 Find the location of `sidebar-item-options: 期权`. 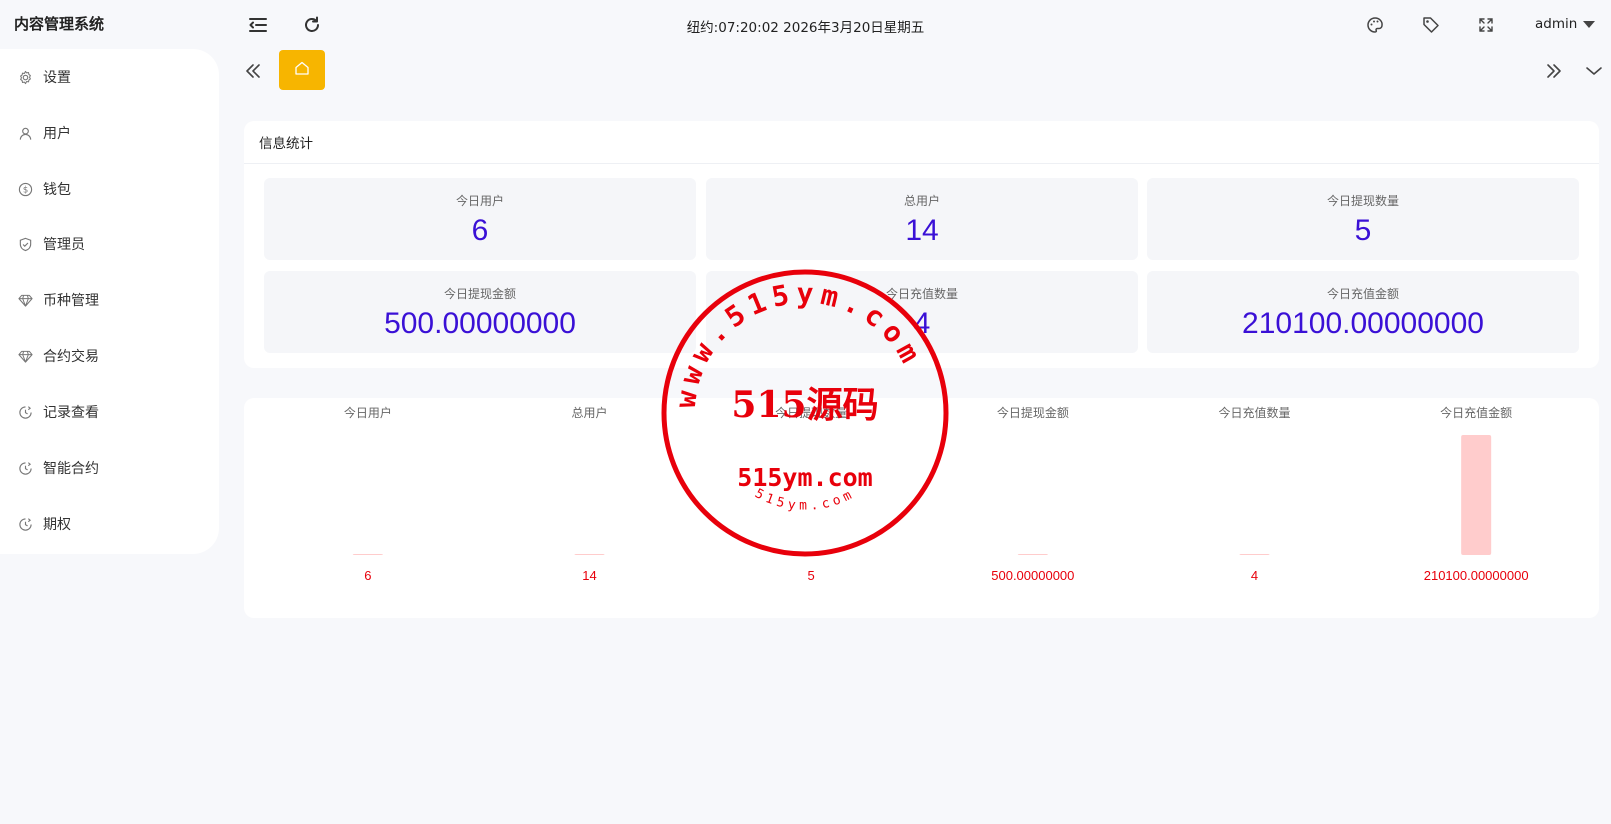

sidebar-item-options: 期权 is located at coordinates (109, 524).